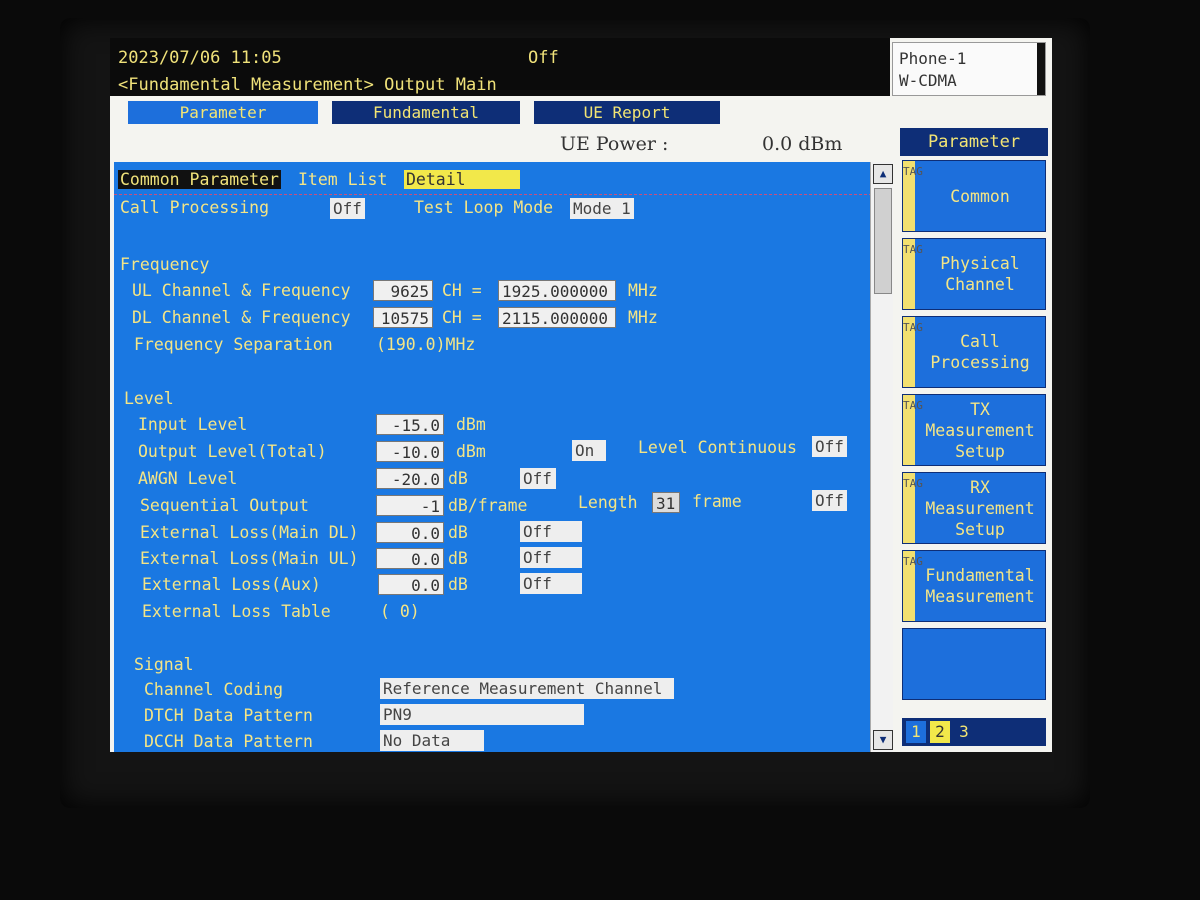  Describe the element at coordinates (933, 58) in the screenshot. I see `phone-label: Phone-1` at that location.